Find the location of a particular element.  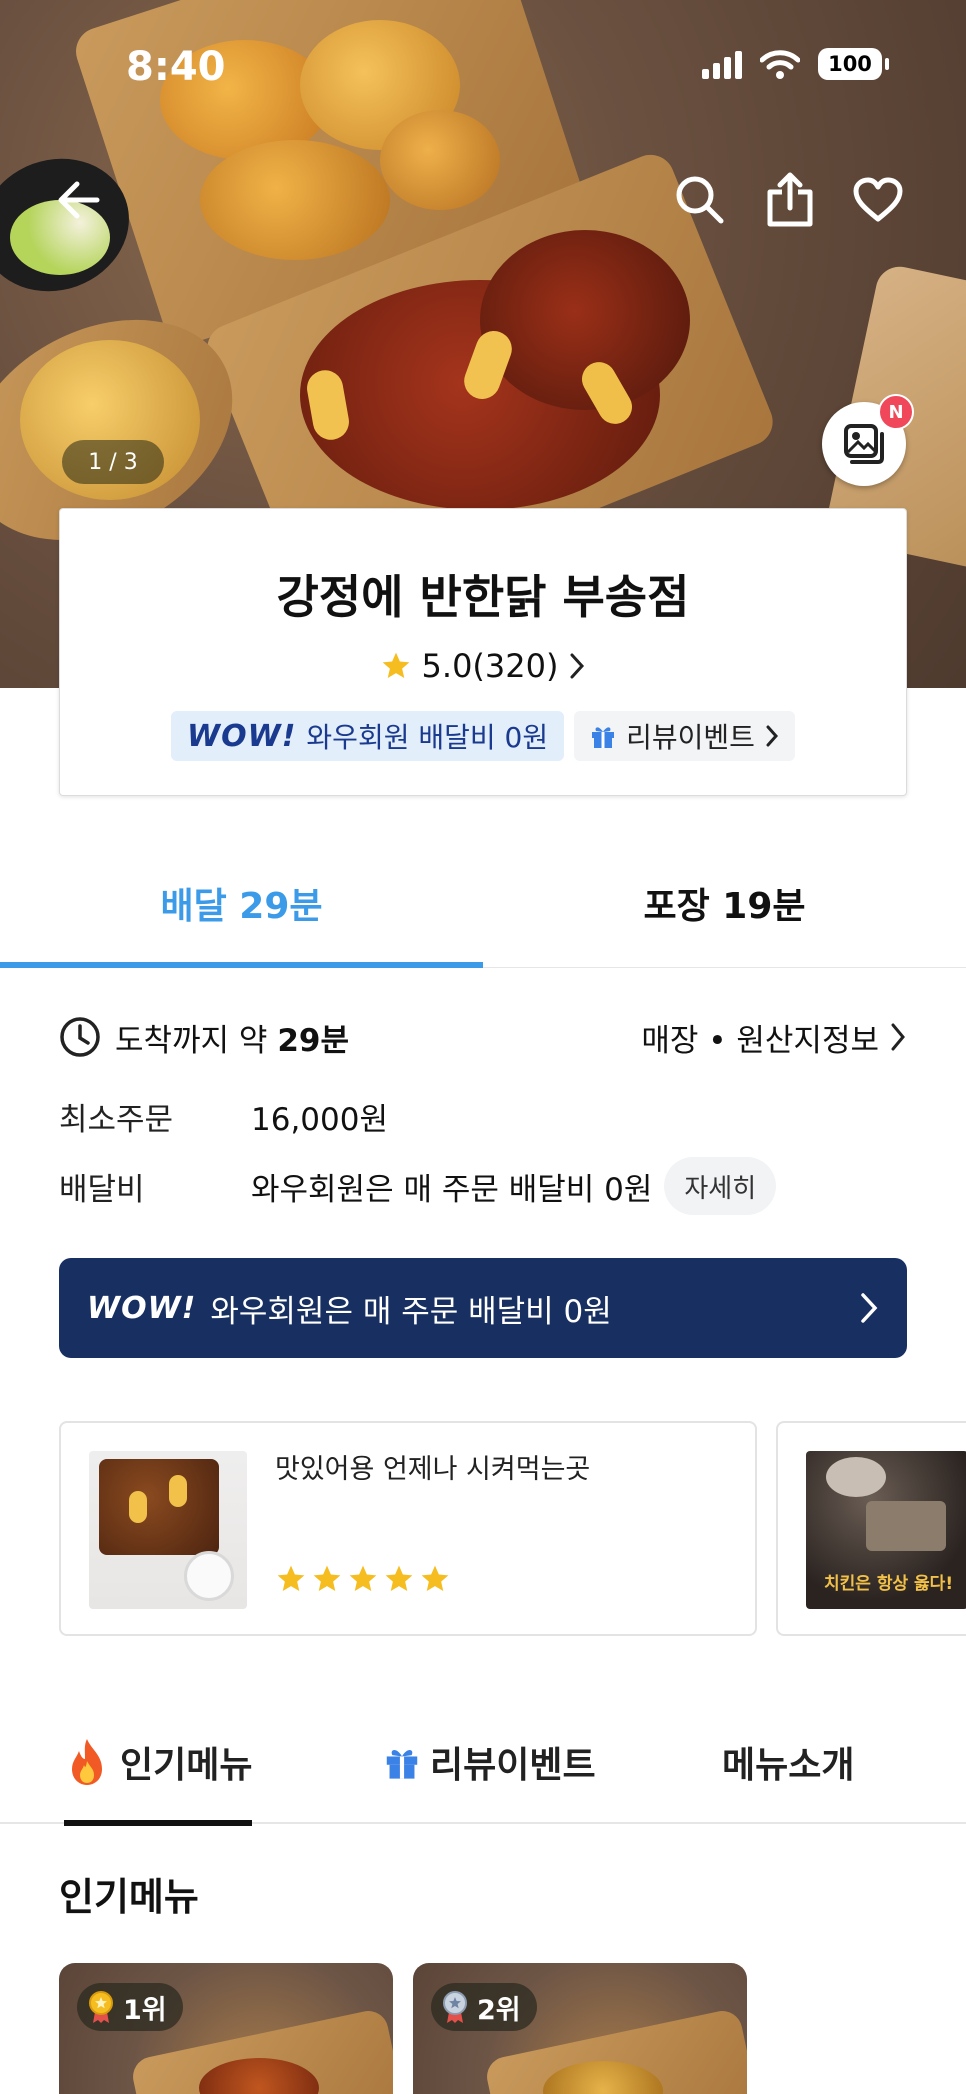

cellular-signal-icon is located at coordinates (722, 64).